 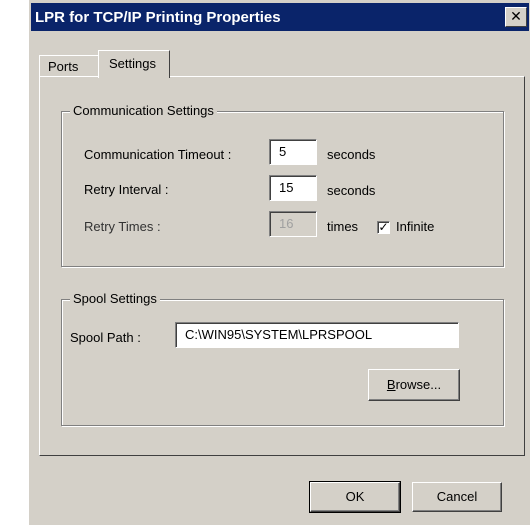 What do you see at coordinates (115, 298) in the screenshot?
I see `spool-settings-legend: Spool Settings` at bounding box center [115, 298].